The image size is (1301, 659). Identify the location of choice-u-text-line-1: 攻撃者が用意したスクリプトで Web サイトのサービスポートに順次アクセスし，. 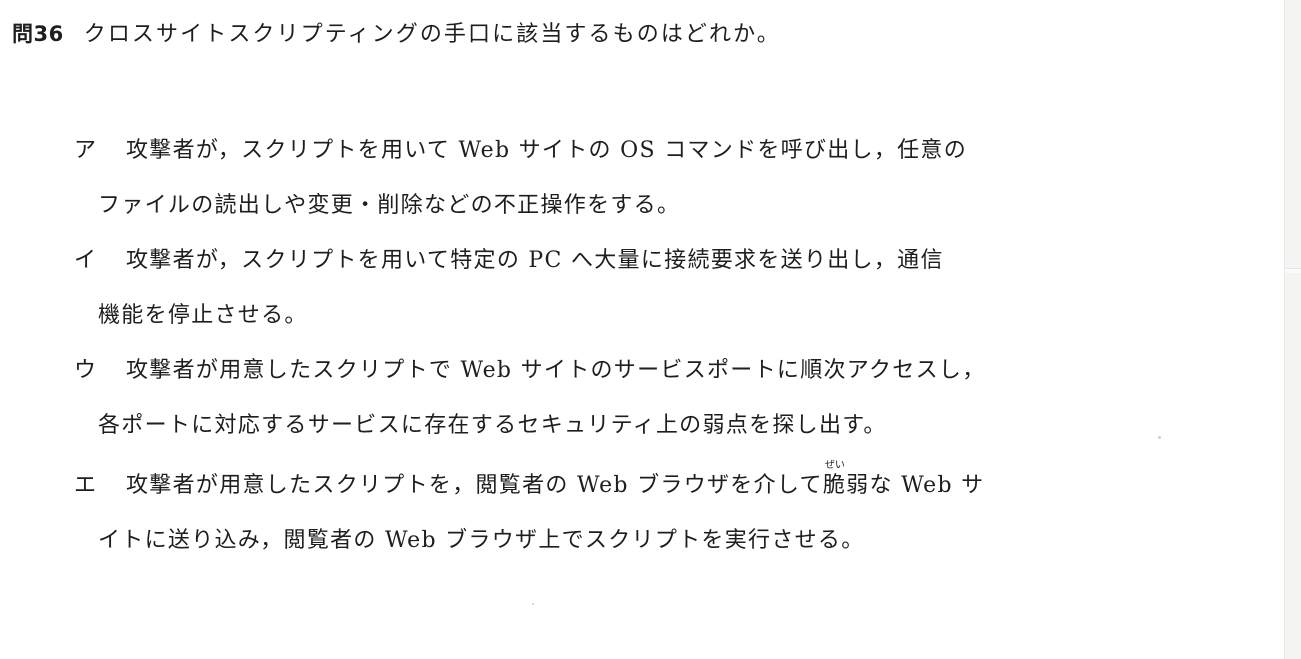
(556, 370).